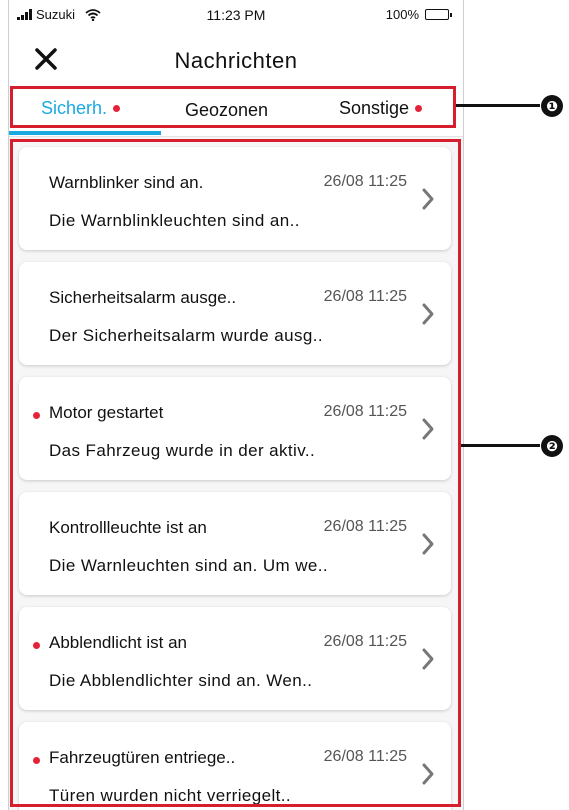  What do you see at coordinates (142, 757) in the screenshot?
I see `message-title: Fahrzeugtüren entriege..` at bounding box center [142, 757].